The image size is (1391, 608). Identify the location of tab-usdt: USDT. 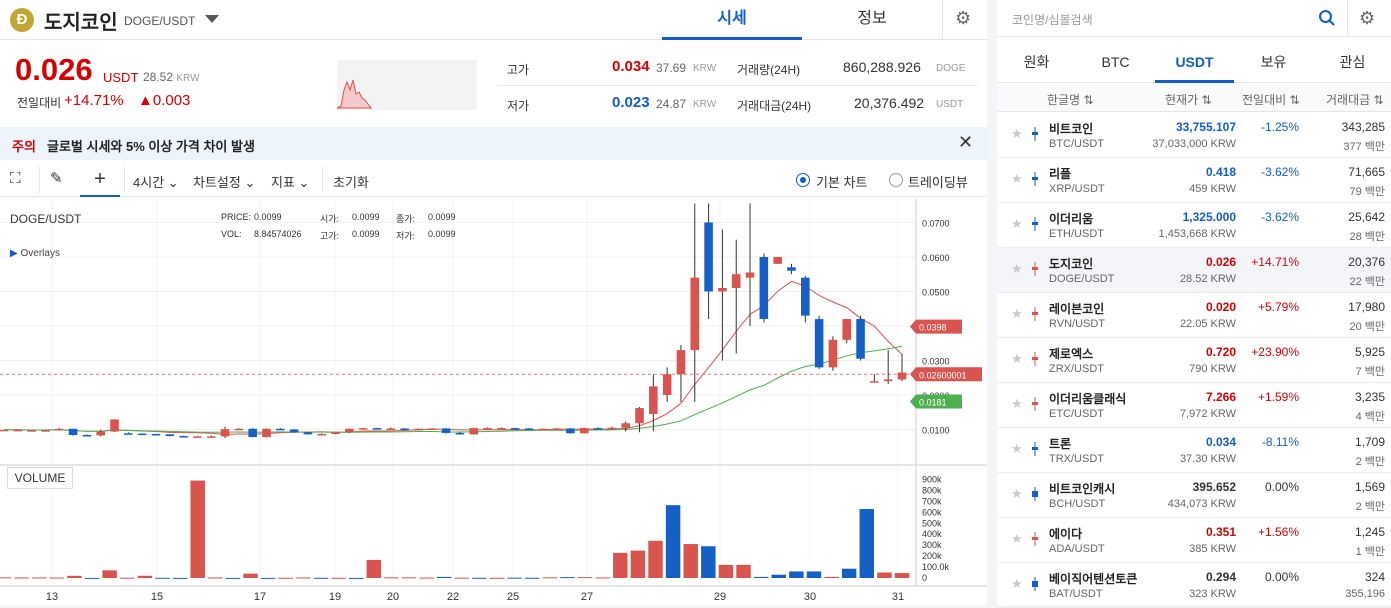
(1194, 62).